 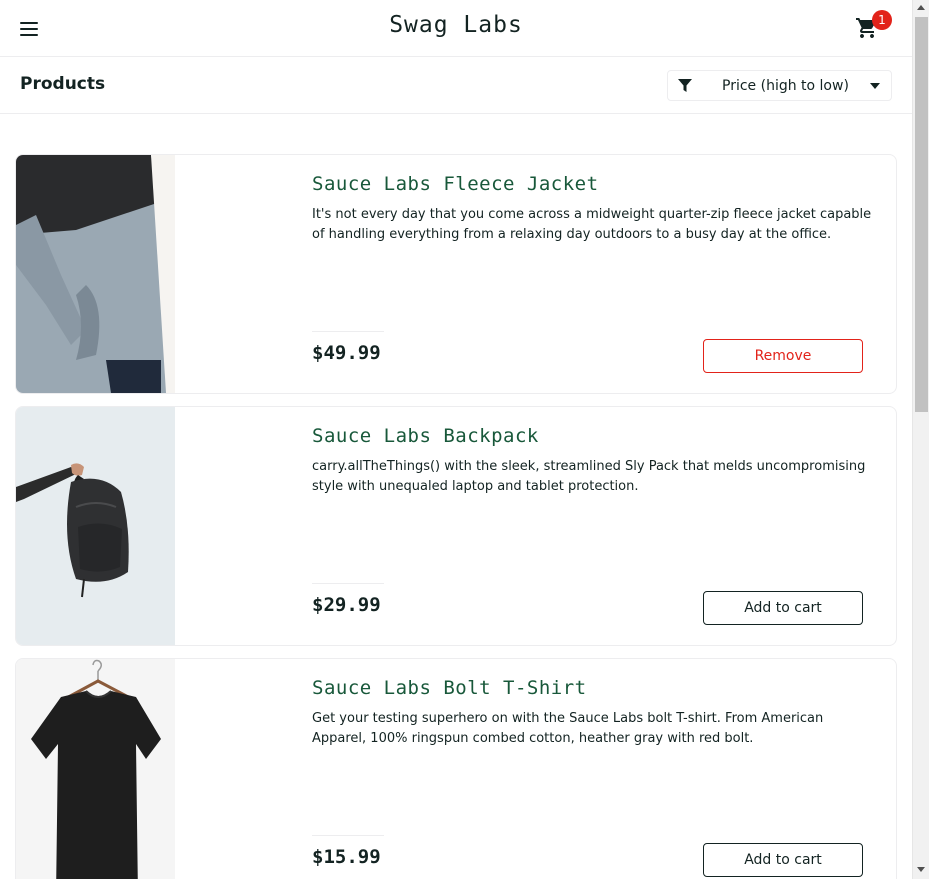 What do you see at coordinates (882, 20) in the screenshot?
I see `cart-count-badge: 1` at bounding box center [882, 20].